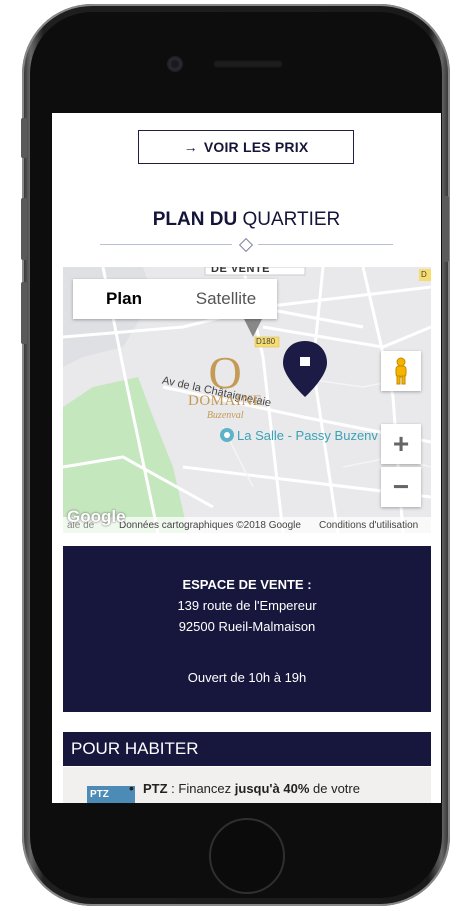 The image size is (469, 911). What do you see at coordinates (272, 788) in the screenshot?
I see `ptz-text-bold: jusqu'à 40%` at bounding box center [272, 788].